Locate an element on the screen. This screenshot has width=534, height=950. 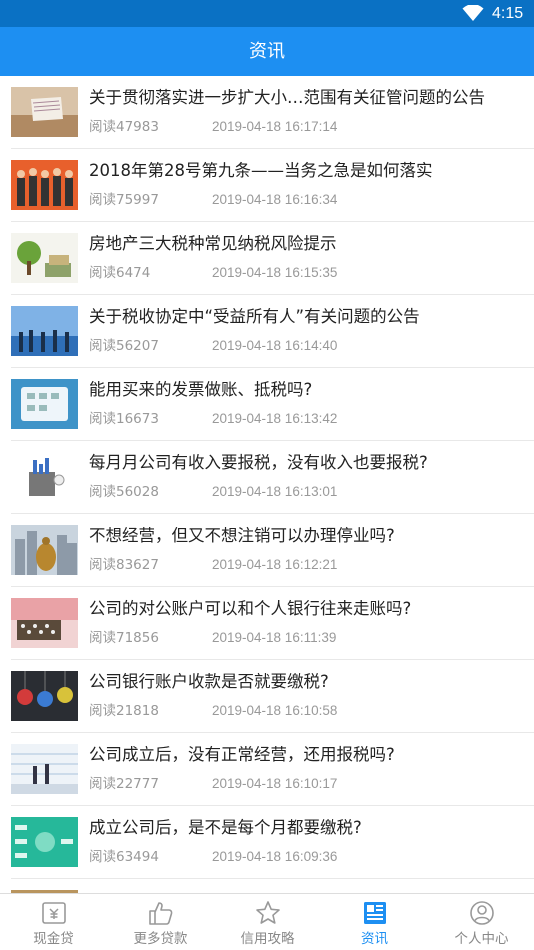
read-count: 阅读75997 is located at coordinates (124, 200).